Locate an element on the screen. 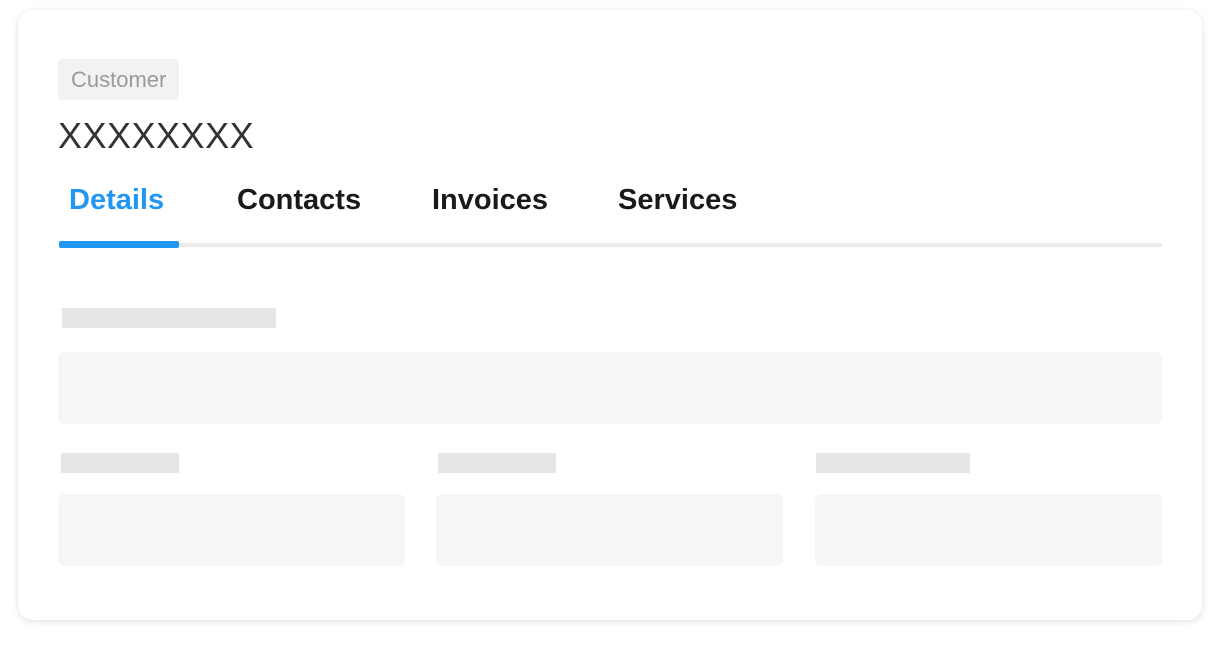 The height and width of the screenshot is (646, 1220). active-tab-indicator is located at coordinates (119, 244).